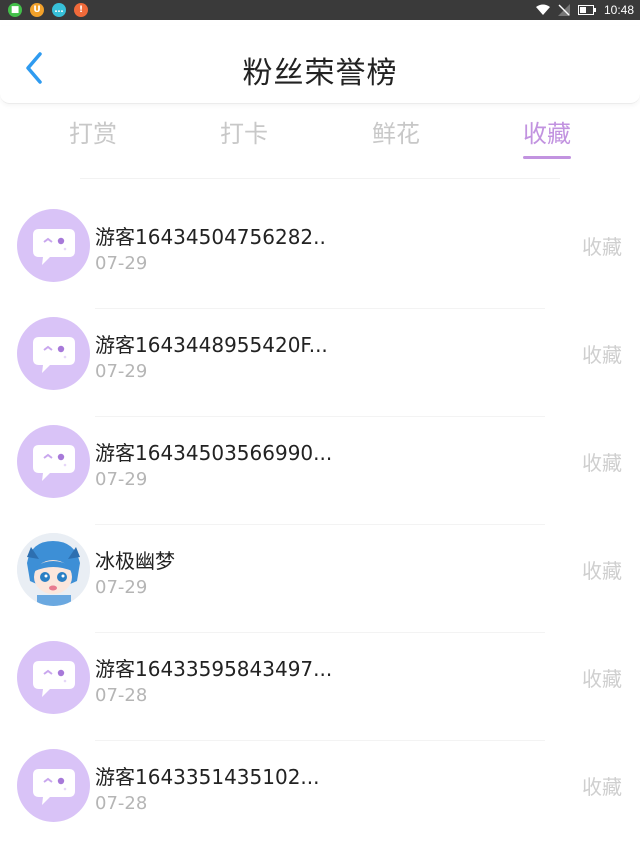  What do you see at coordinates (547, 131) in the screenshot?
I see `tab-favorites: 收藏` at bounding box center [547, 131].